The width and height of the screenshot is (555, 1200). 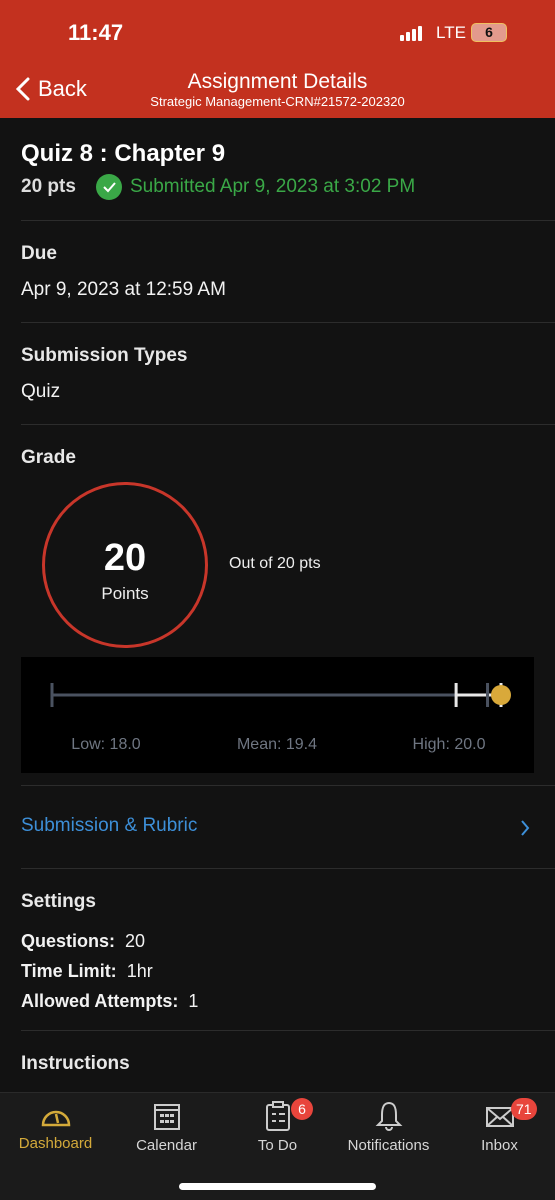 I want to click on submission-rubric-label: Submission & Rubric, so click(x=109, y=825).